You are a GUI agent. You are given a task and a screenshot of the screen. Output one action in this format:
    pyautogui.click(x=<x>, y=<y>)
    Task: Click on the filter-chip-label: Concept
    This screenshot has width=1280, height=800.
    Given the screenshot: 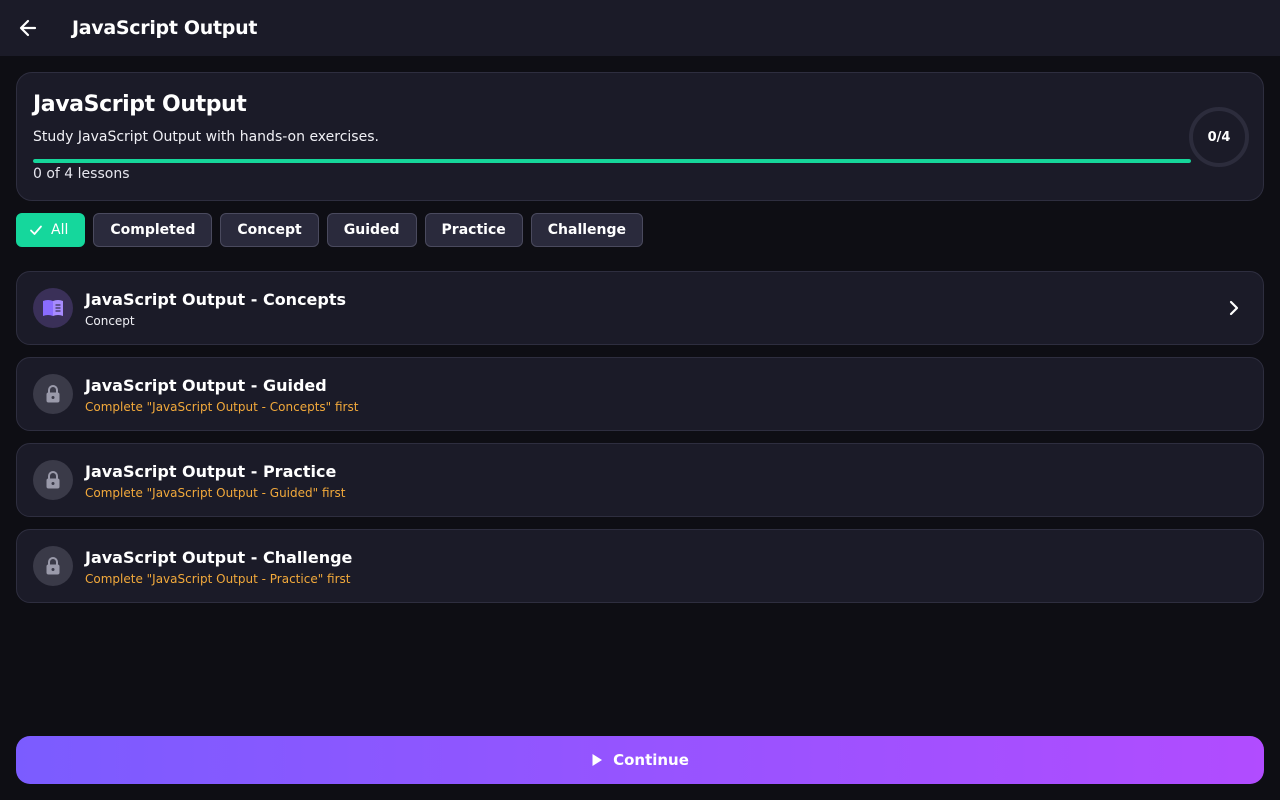 What is the action you would take?
    pyautogui.click(x=269, y=230)
    